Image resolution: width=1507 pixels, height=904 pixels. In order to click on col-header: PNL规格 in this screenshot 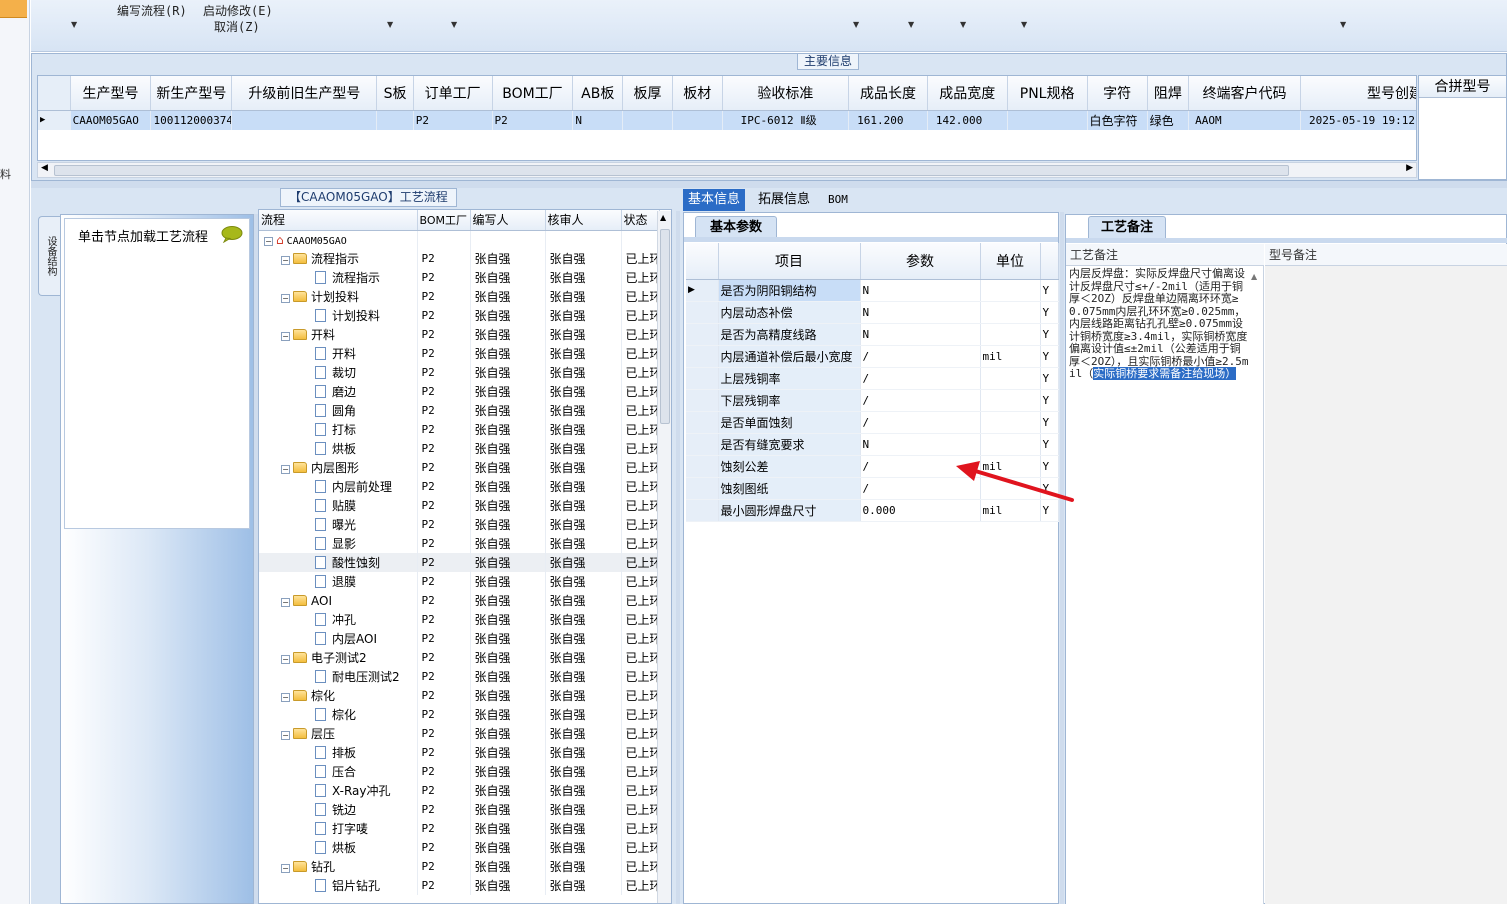, I will do `click(1047, 93)`.